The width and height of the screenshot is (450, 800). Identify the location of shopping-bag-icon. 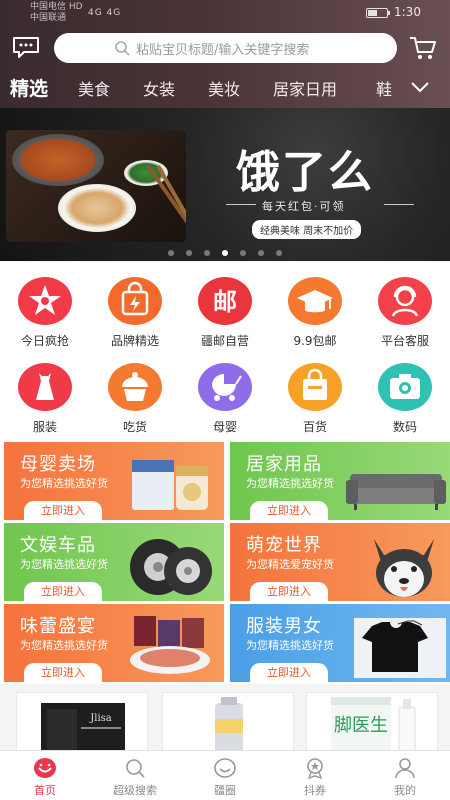
(315, 387).